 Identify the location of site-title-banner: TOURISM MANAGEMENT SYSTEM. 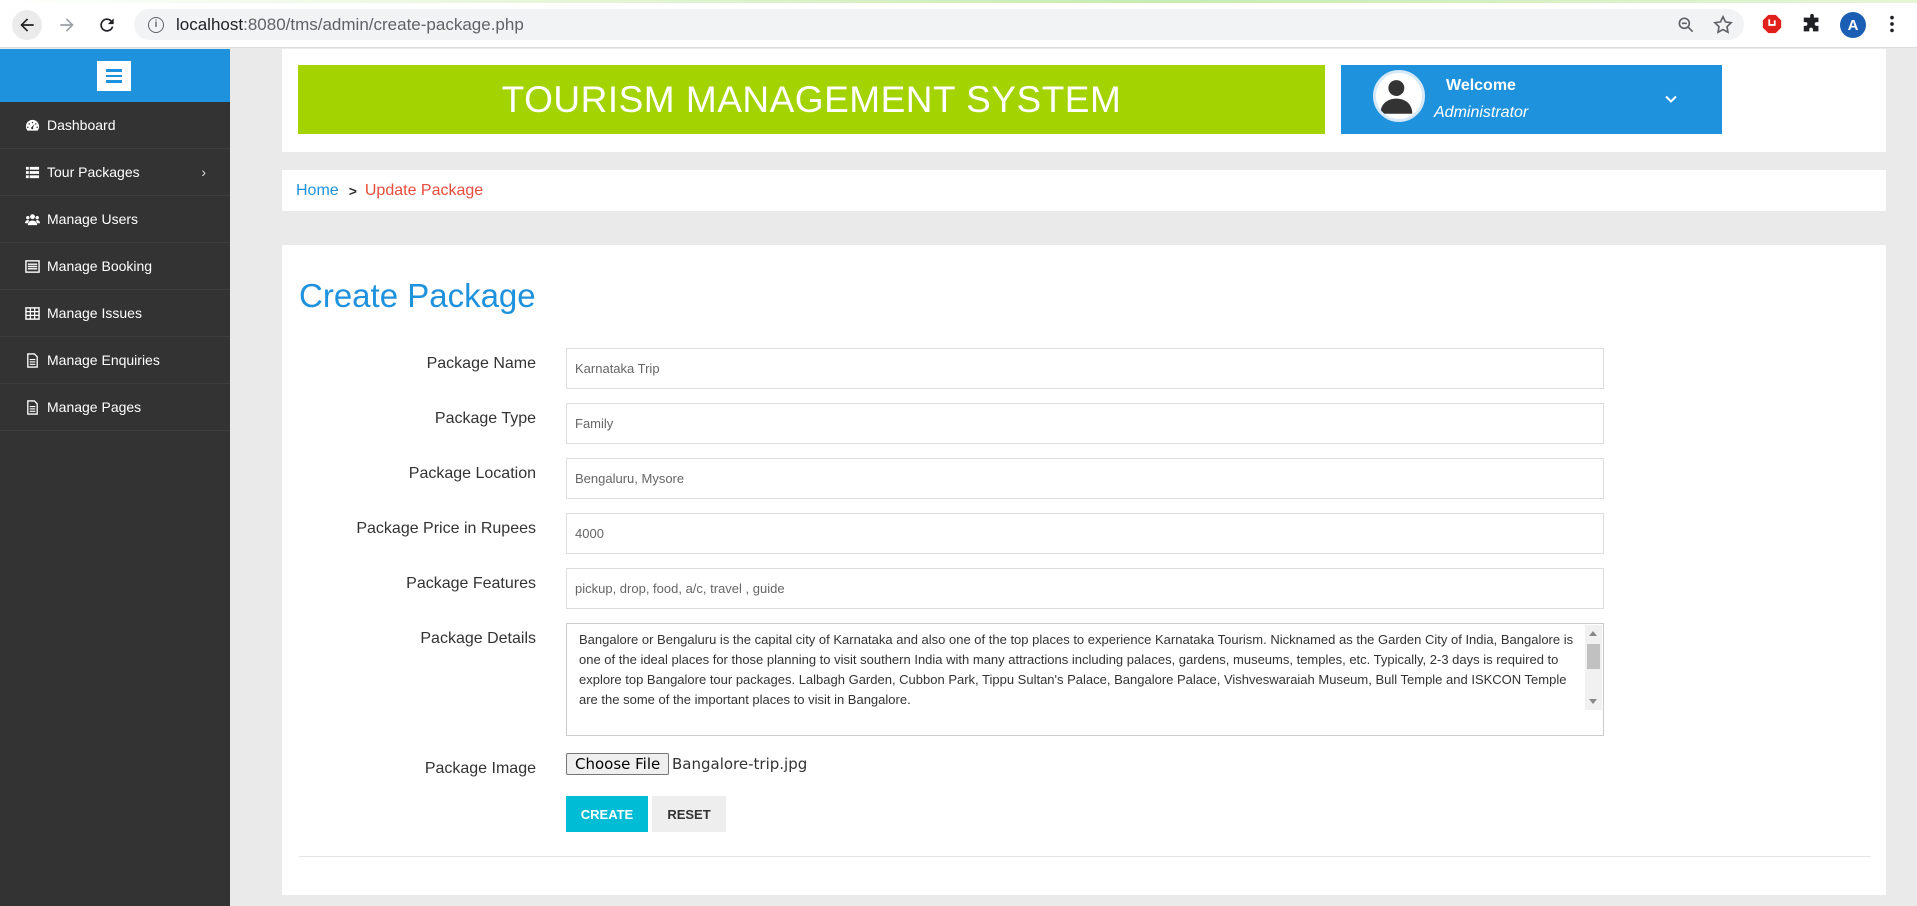
(811, 99).